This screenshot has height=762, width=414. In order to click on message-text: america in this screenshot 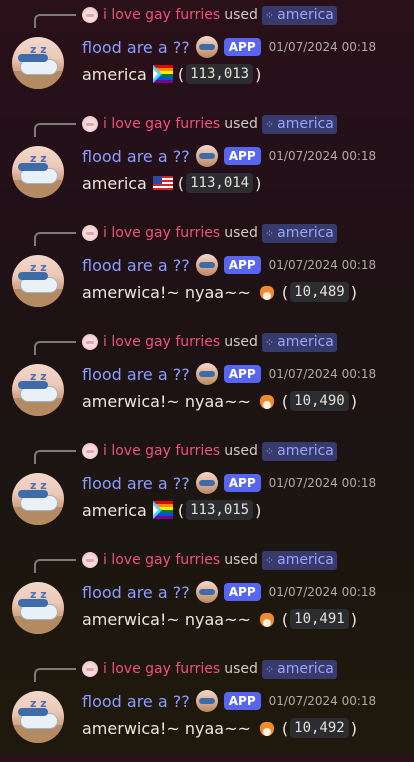, I will do `click(114, 510)`.